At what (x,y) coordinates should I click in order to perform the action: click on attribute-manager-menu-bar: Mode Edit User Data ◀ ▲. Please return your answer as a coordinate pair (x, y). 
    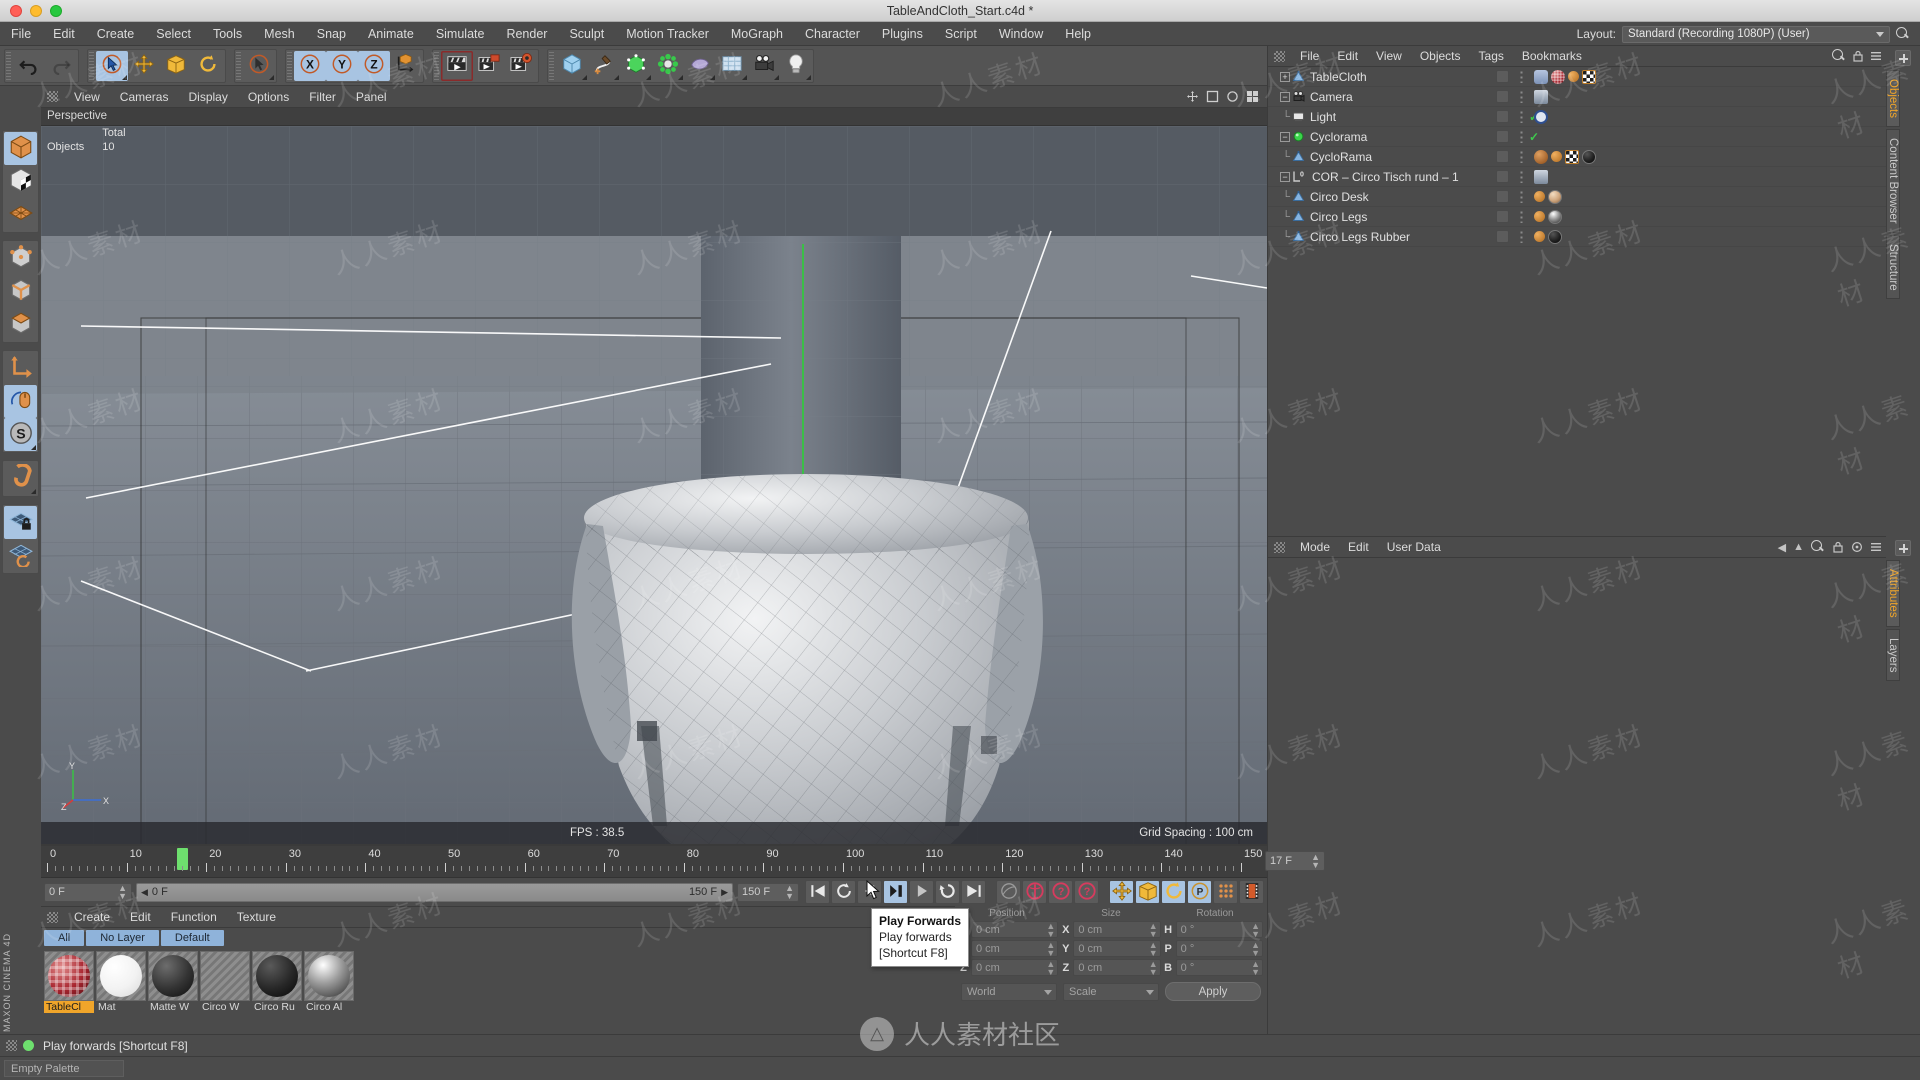
    Looking at the image, I should click on (1577, 547).